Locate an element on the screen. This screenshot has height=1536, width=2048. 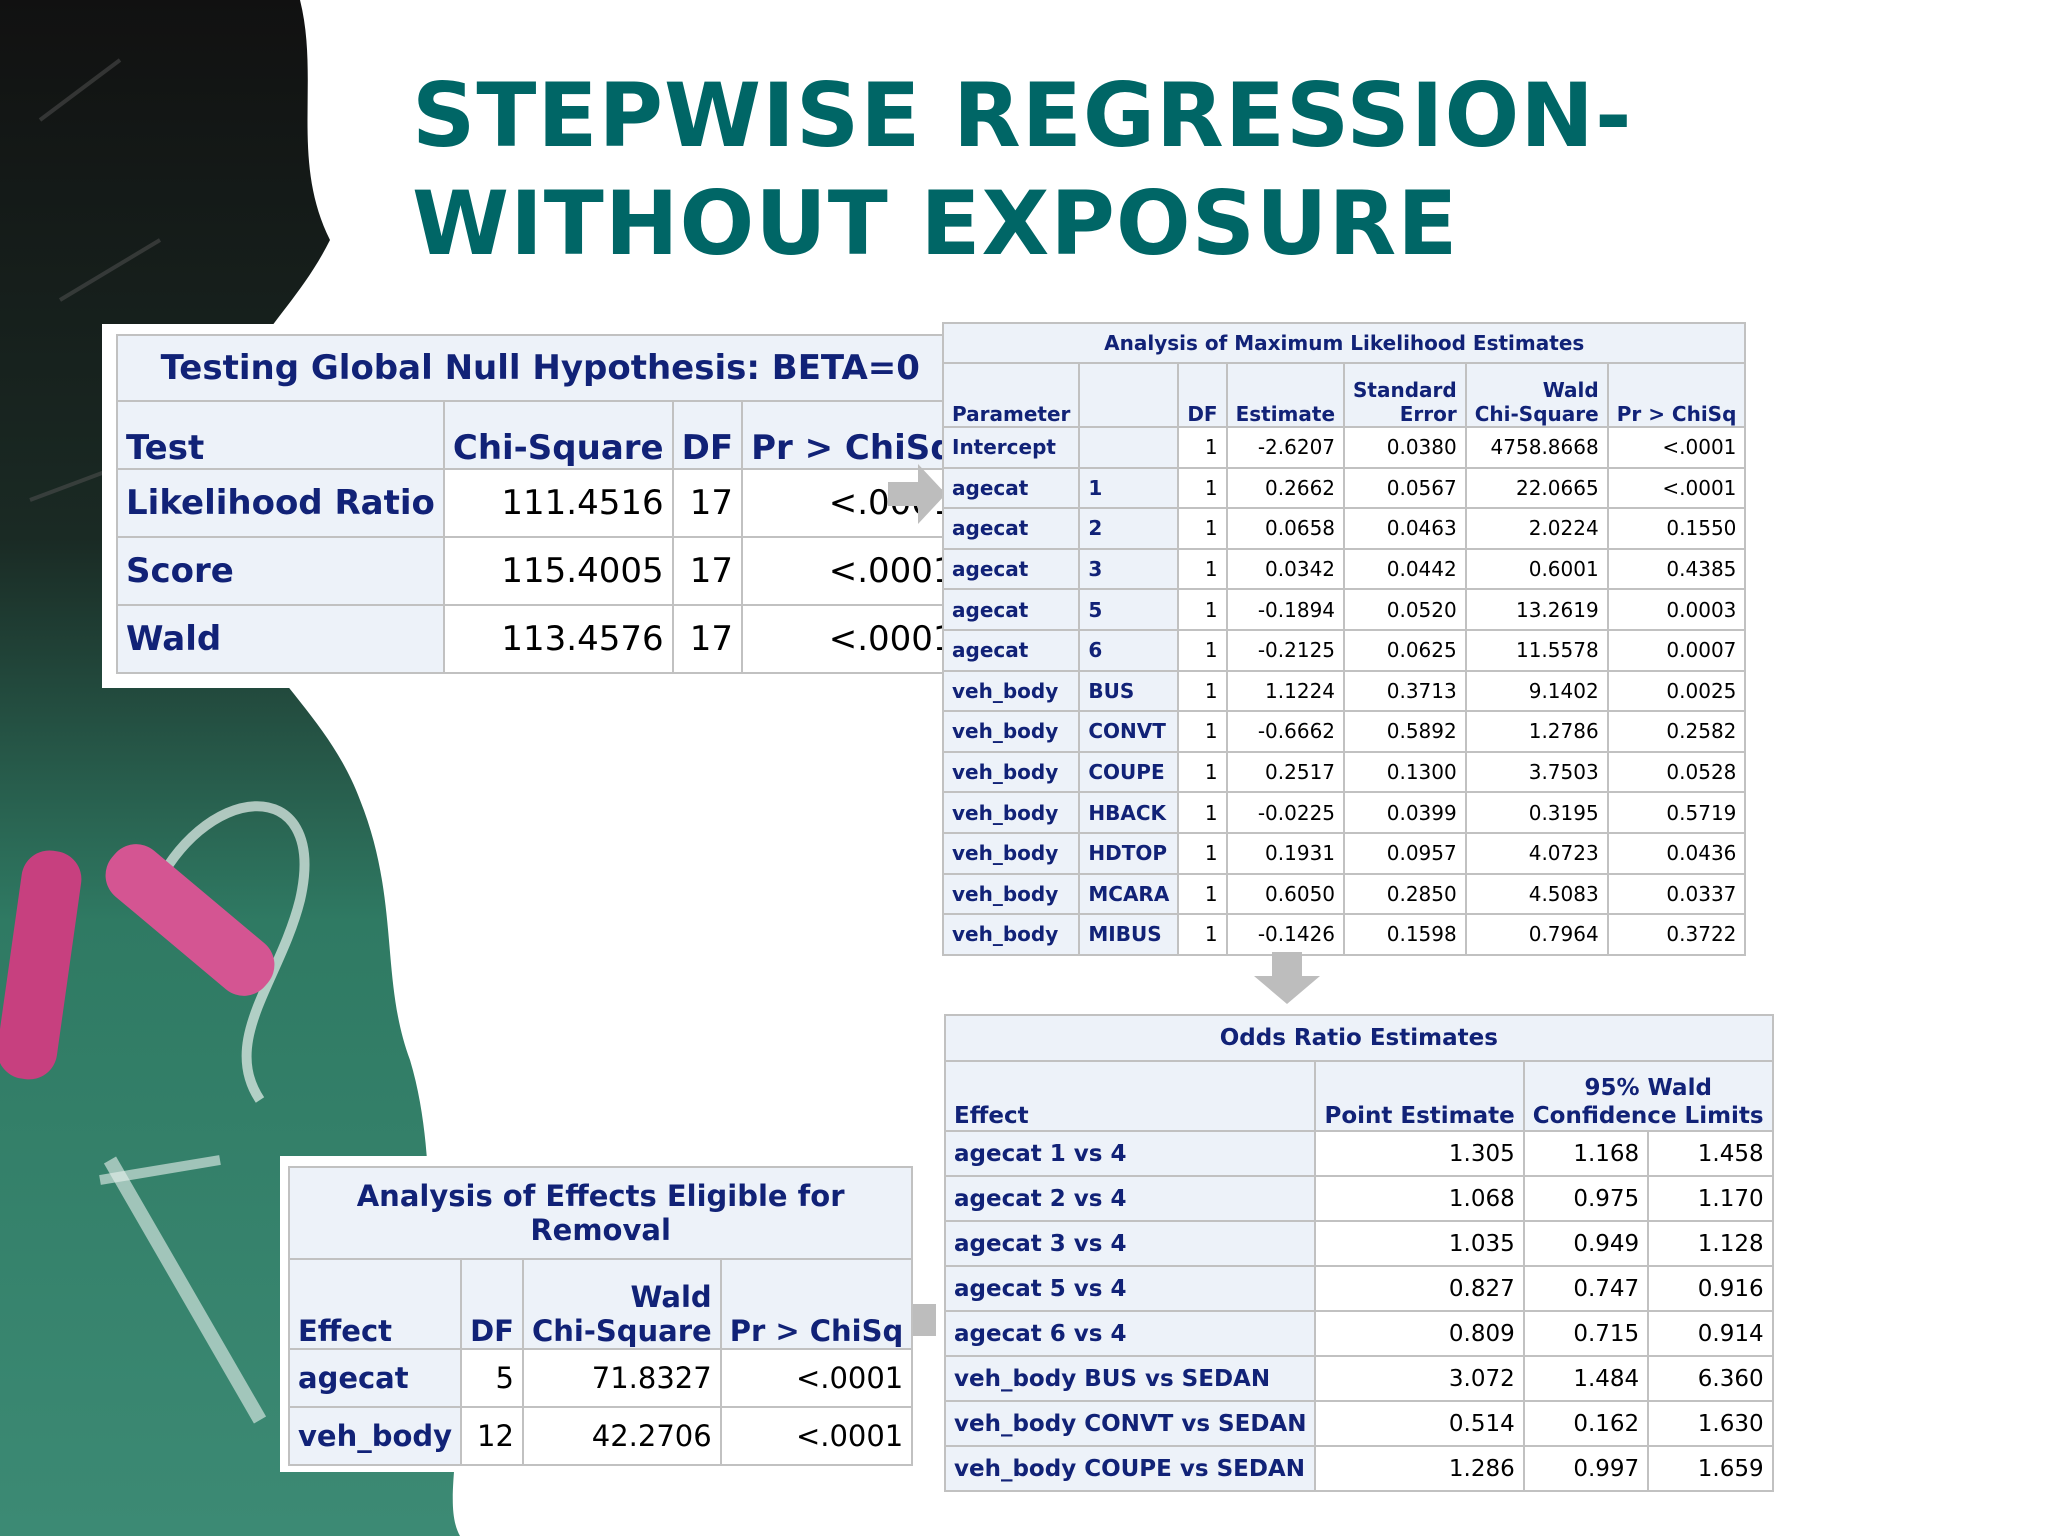
cell: 9.1402 is located at coordinates (1536, 691).